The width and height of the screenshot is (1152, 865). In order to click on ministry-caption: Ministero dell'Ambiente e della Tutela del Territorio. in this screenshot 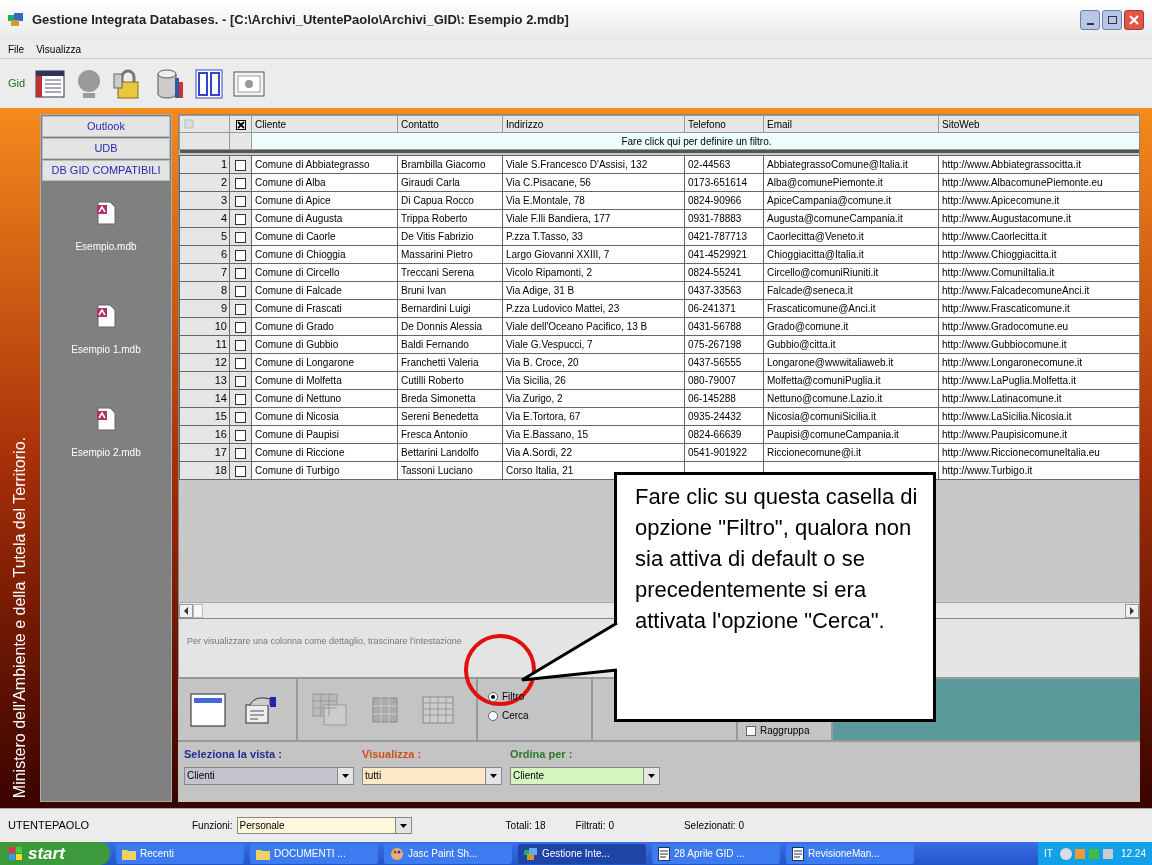, I will do `click(19, 617)`.